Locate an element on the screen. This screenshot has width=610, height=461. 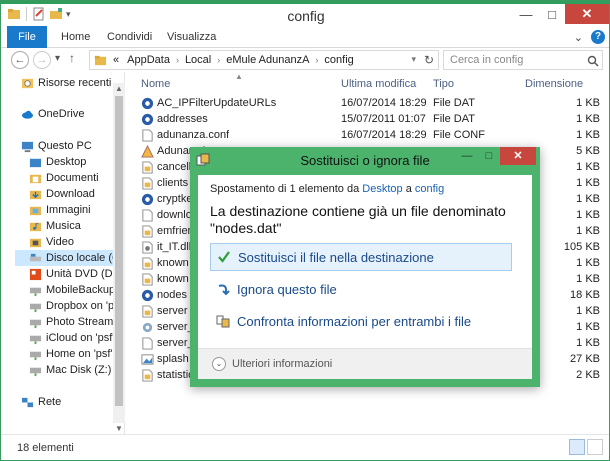
window-controls: — □ ✕ is located at coordinates (561, 14).